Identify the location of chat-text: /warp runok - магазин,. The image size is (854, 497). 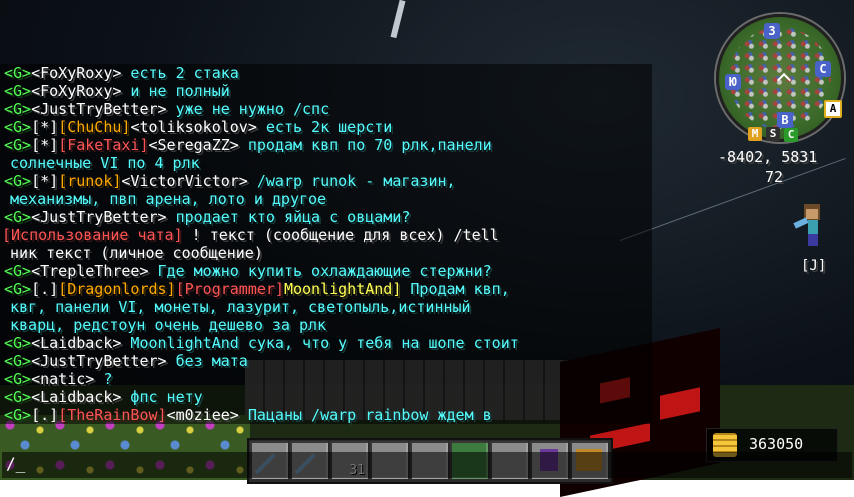
(351, 181).